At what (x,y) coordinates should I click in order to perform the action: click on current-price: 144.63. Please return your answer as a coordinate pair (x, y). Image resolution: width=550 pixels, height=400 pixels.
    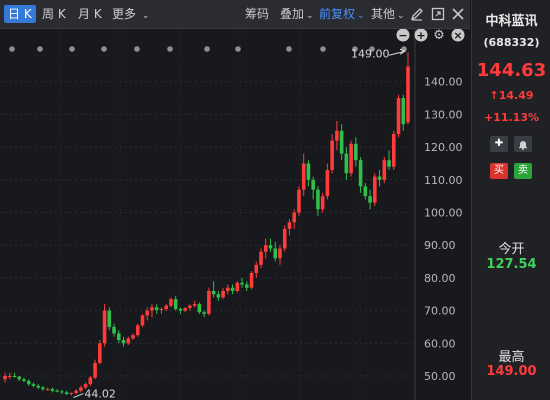
    Looking at the image, I should click on (511, 70).